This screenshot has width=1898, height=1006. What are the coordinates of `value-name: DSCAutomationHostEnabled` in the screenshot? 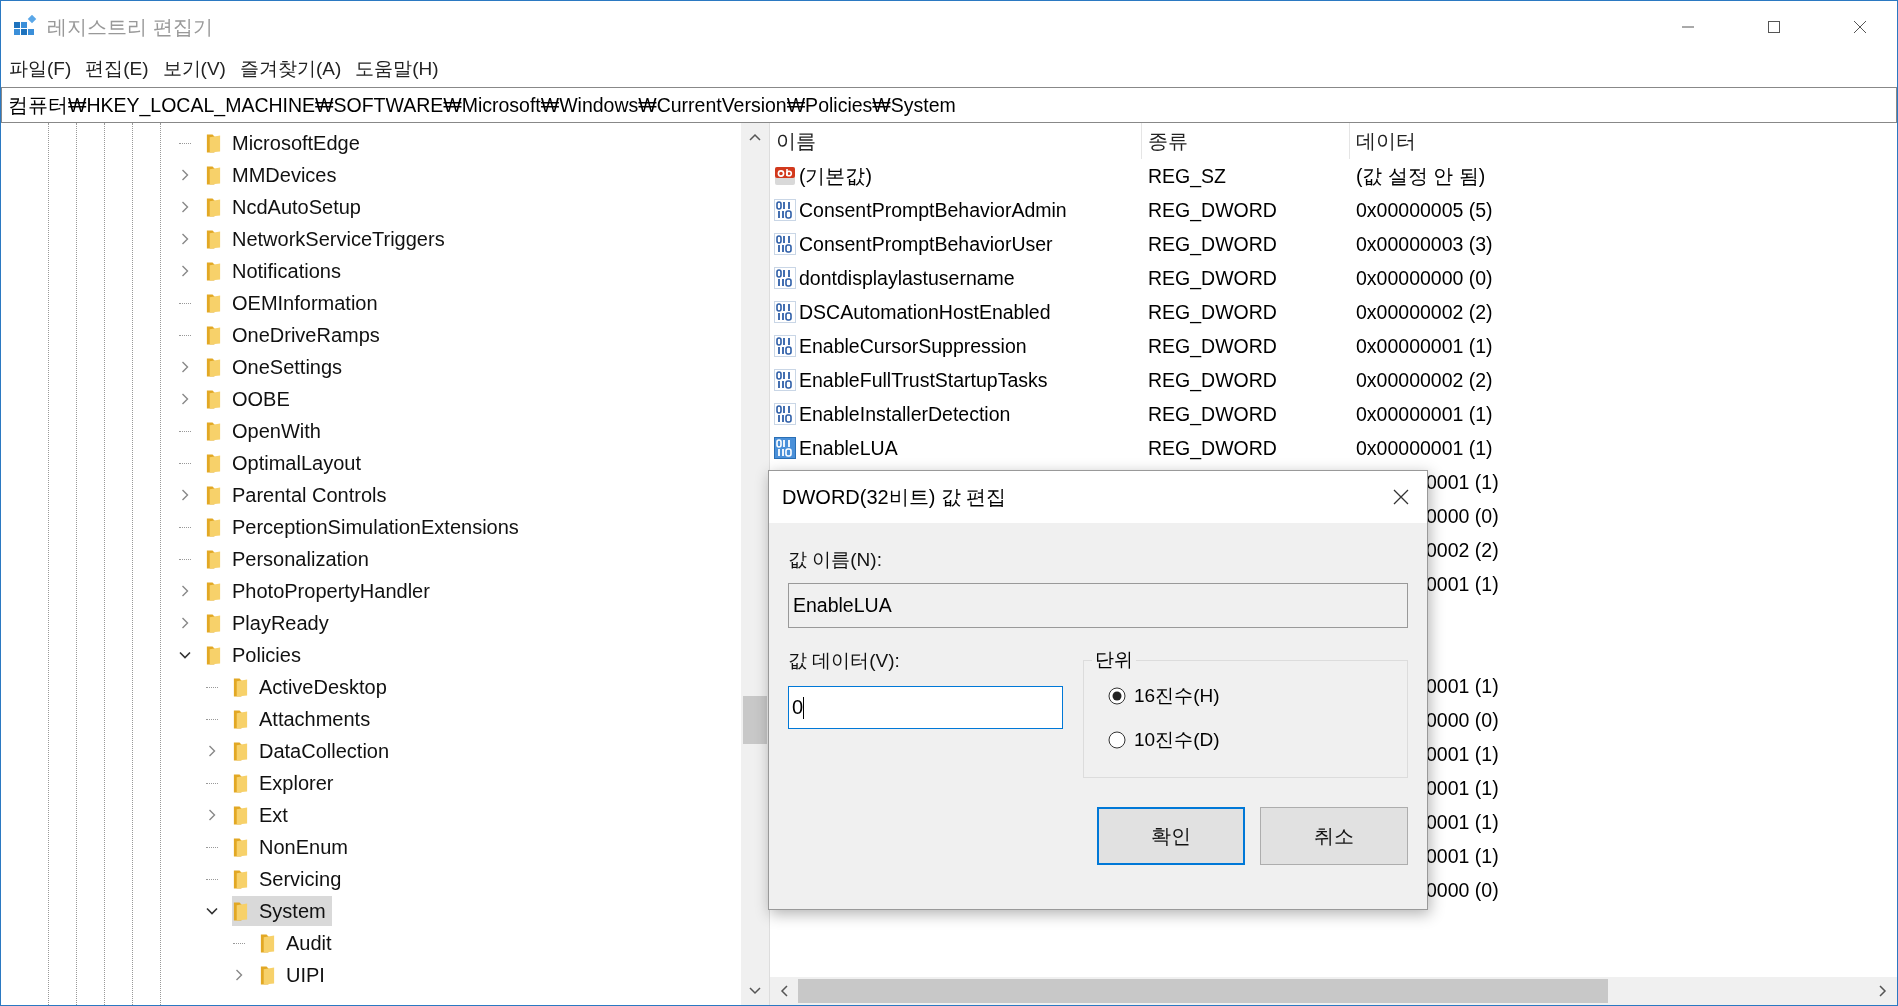 It's located at (925, 312).